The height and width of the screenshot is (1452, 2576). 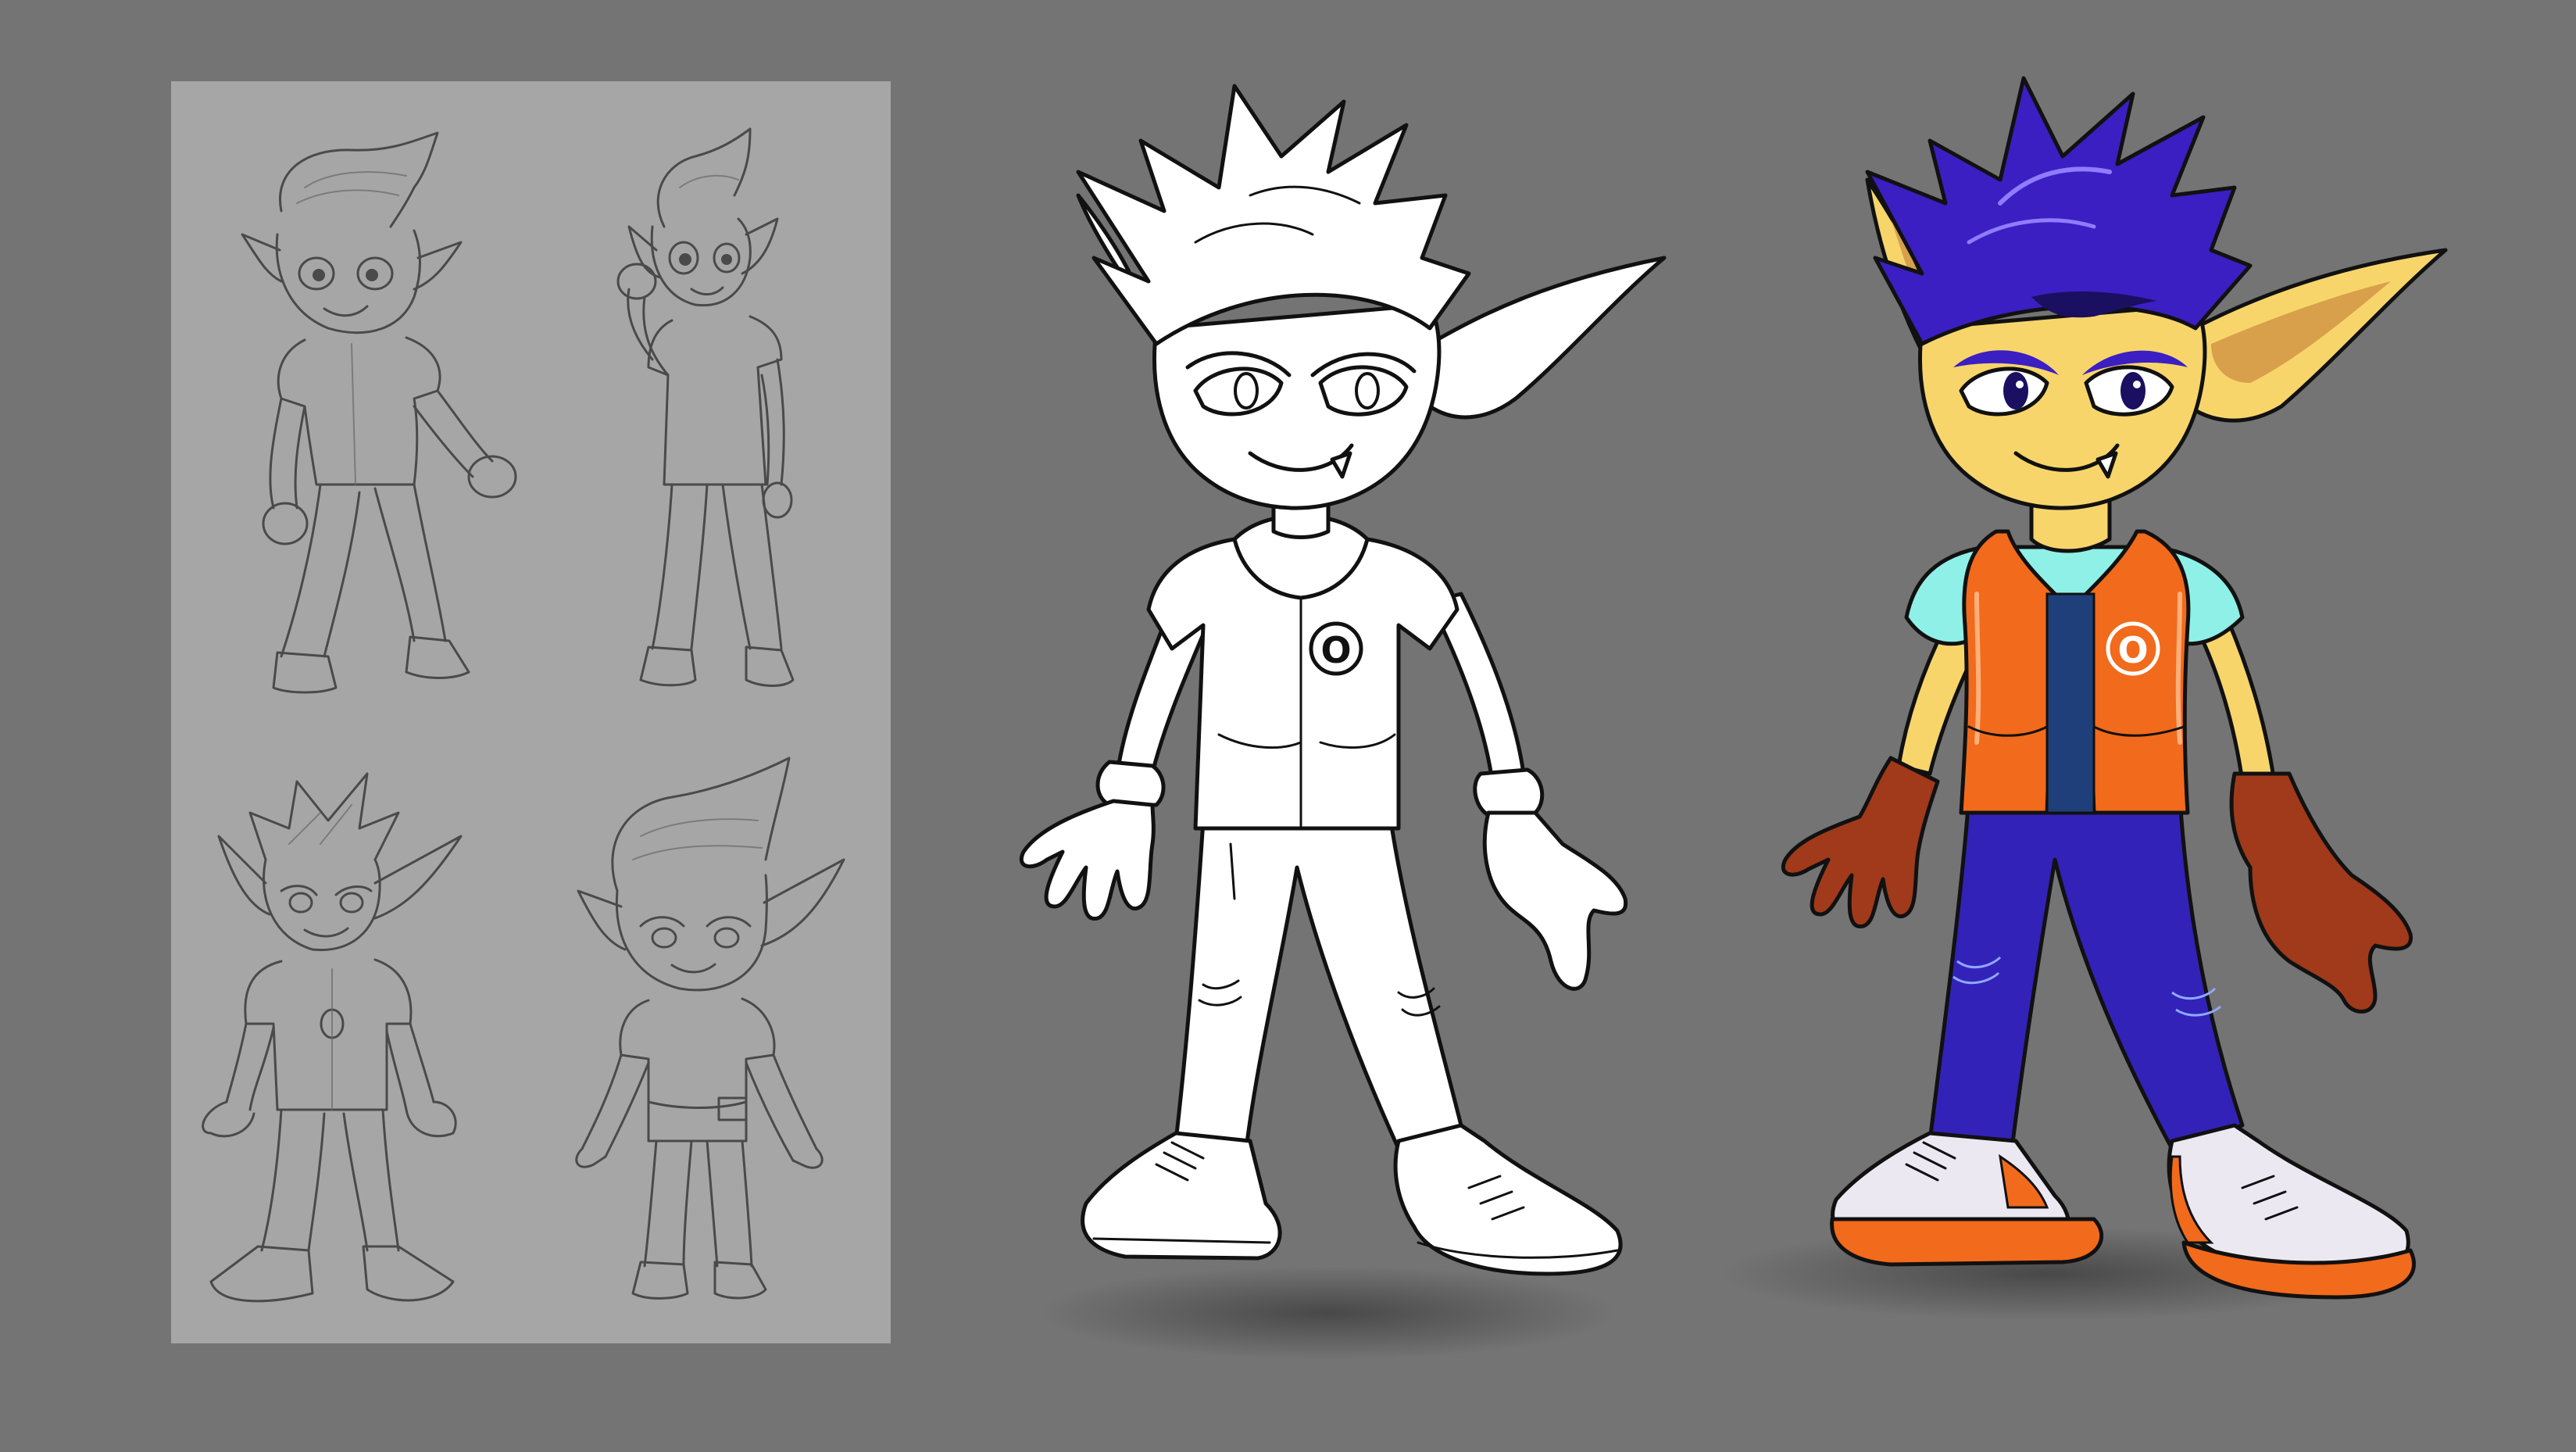 What do you see at coordinates (1967, 1242) in the screenshot?
I see `color-shoe-left-sole` at bounding box center [1967, 1242].